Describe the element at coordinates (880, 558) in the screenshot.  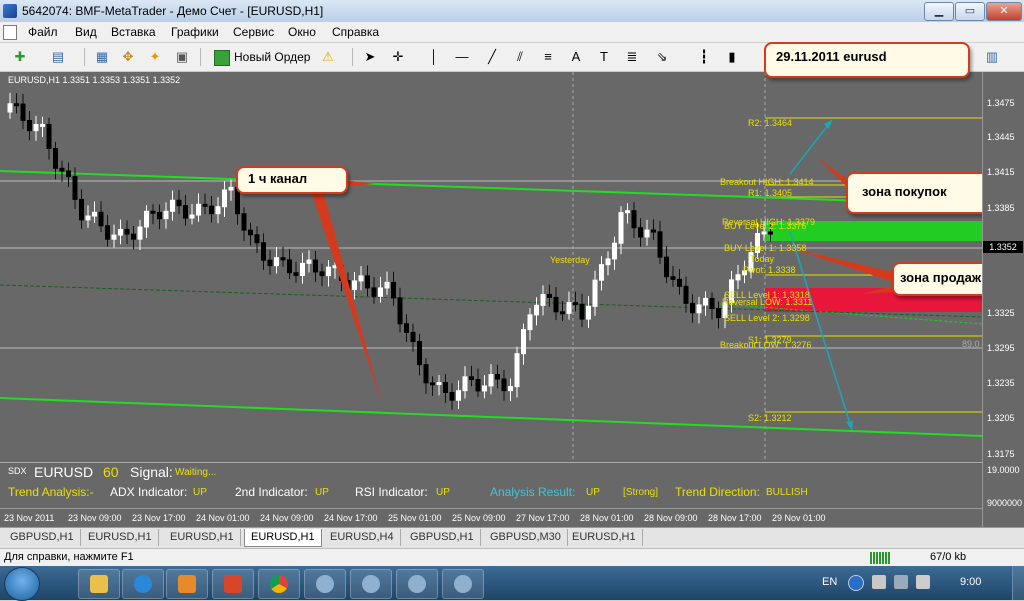
I see `connection-status-icon` at that location.